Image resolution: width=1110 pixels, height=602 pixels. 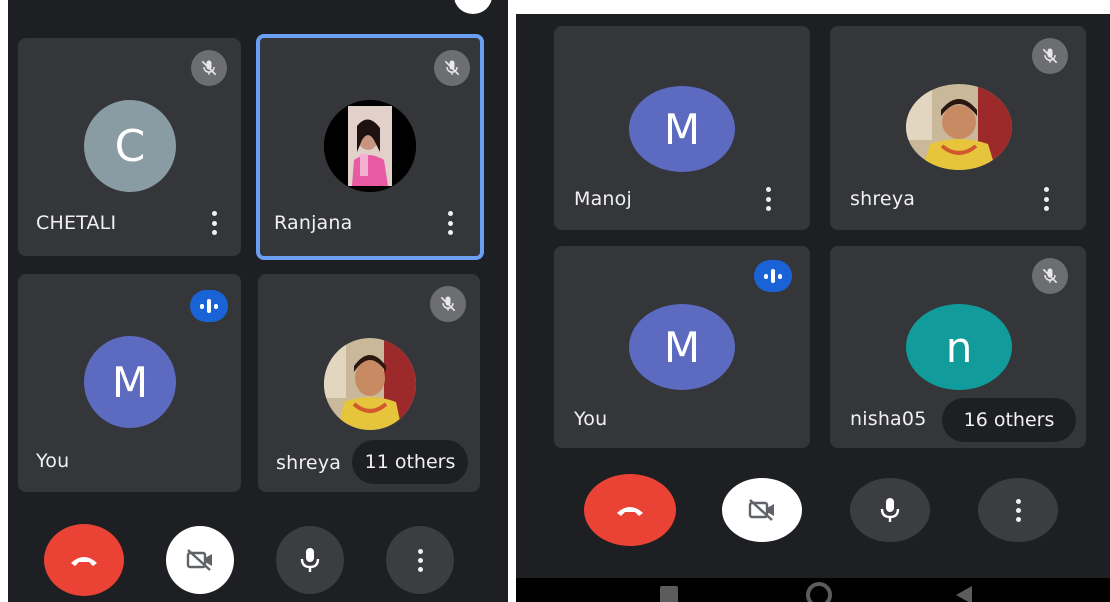 I want to click on system-nav-bar, so click(x=813, y=590).